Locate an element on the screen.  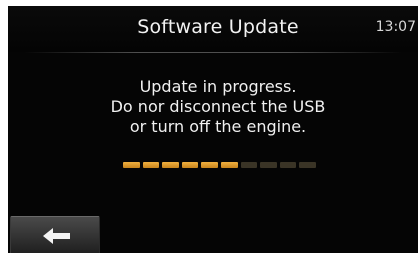
status-message-line-1: Update in progress. is located at coordinates (218, 86).